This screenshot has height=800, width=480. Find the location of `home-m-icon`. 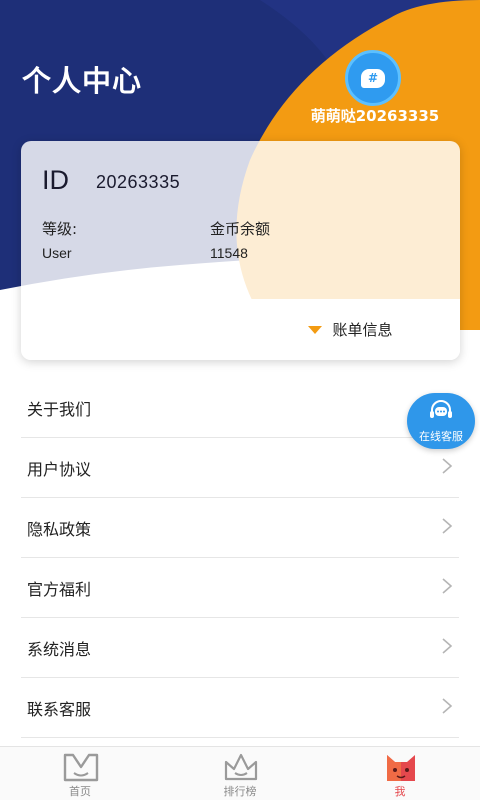

home-m-icon is located at coordinates (81, 769).